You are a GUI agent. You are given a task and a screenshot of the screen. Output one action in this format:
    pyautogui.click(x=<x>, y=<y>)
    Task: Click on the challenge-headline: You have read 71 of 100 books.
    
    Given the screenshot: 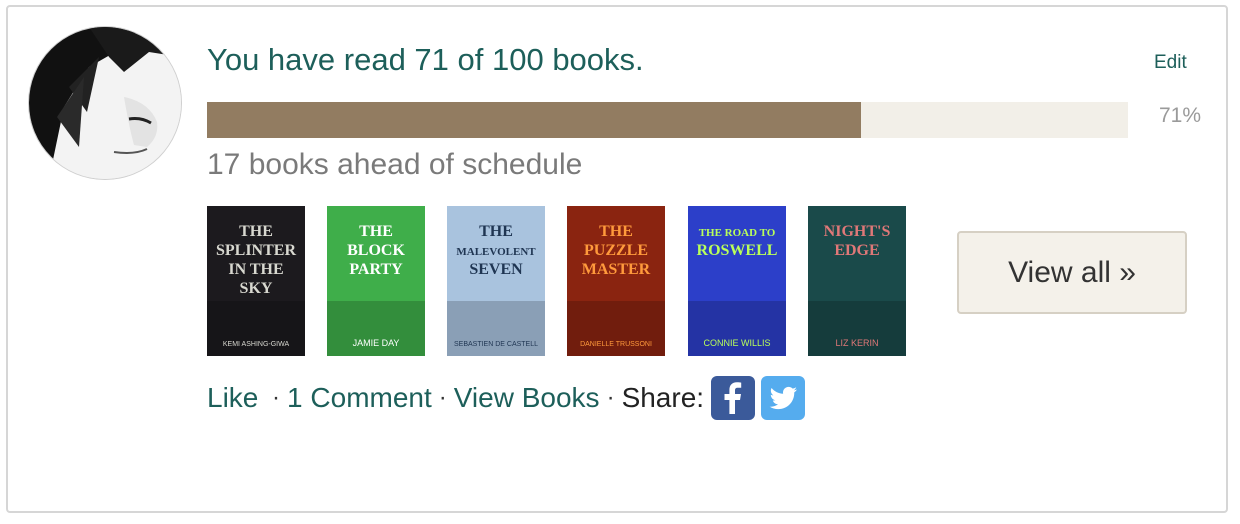 What is the action you would take?
    pyautogui.click(x=425, y=59)
    